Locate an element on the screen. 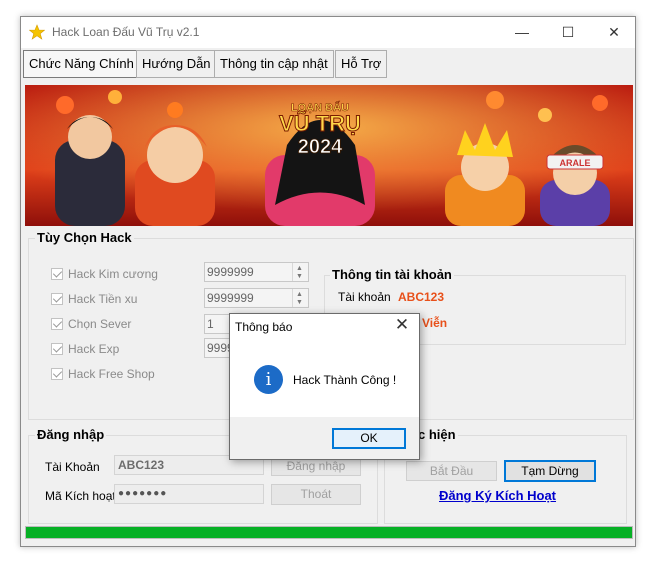  checkbox-label: Hack Free Shop is located at coordinates (111, 374).